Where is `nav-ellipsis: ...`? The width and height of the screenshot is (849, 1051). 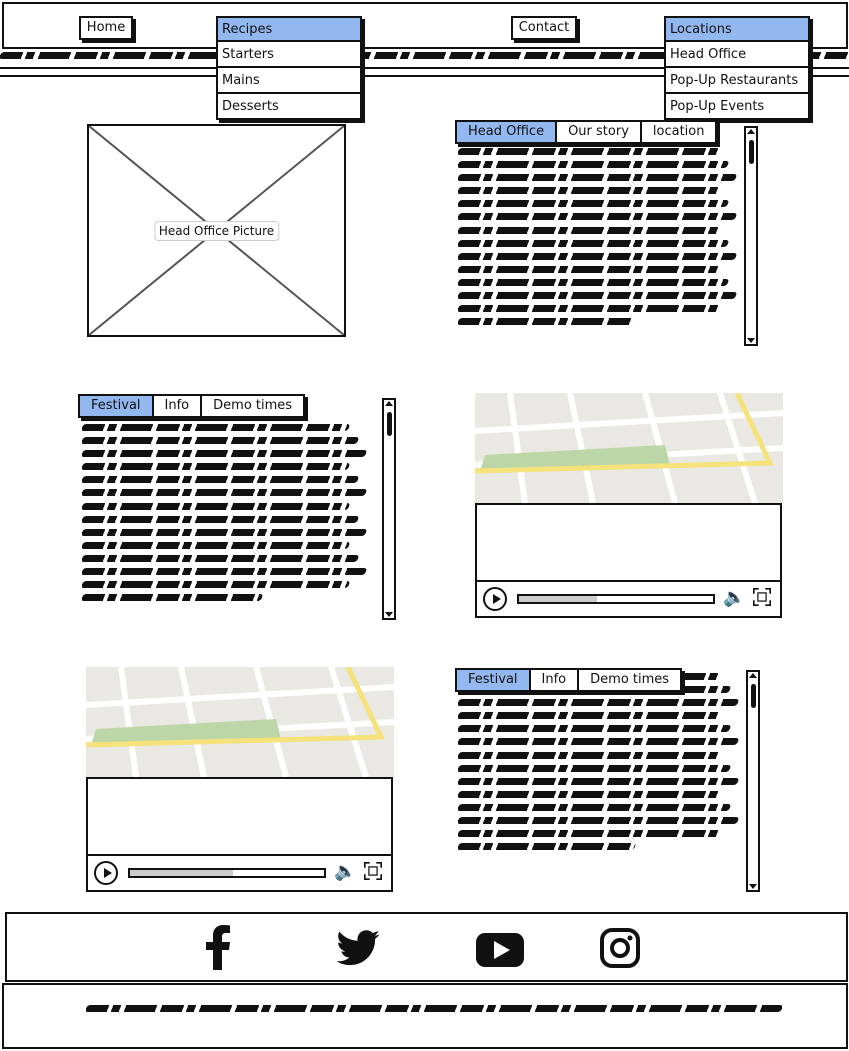 nav-ellipsis: ... is located at coordinates (419, 65).